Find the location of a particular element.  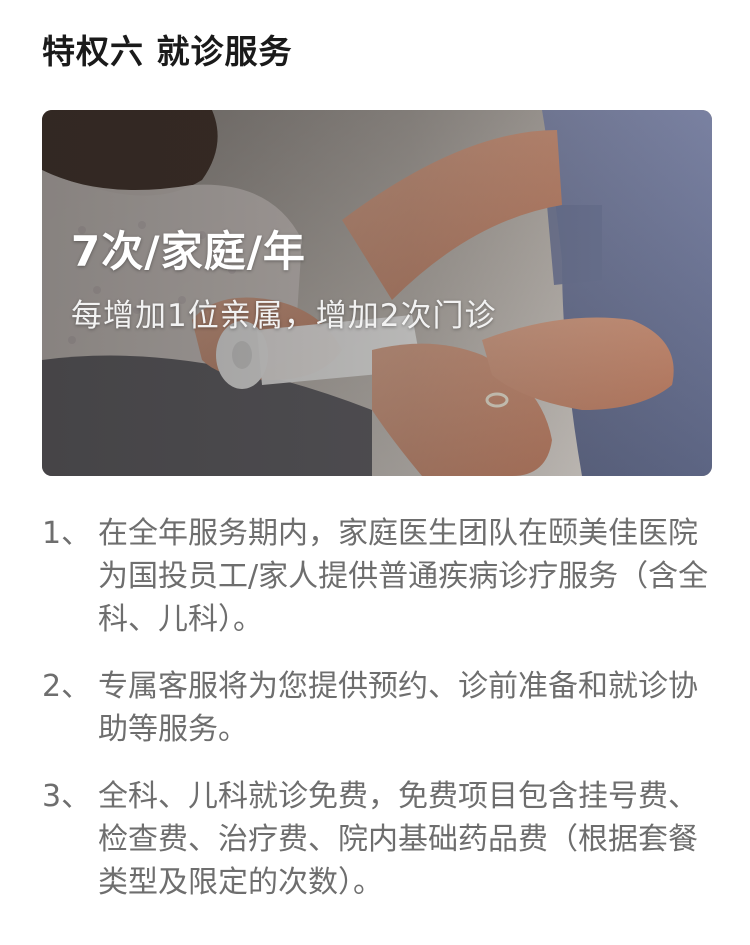

list-item-number: 1、 is located at coordinates (67, 533).